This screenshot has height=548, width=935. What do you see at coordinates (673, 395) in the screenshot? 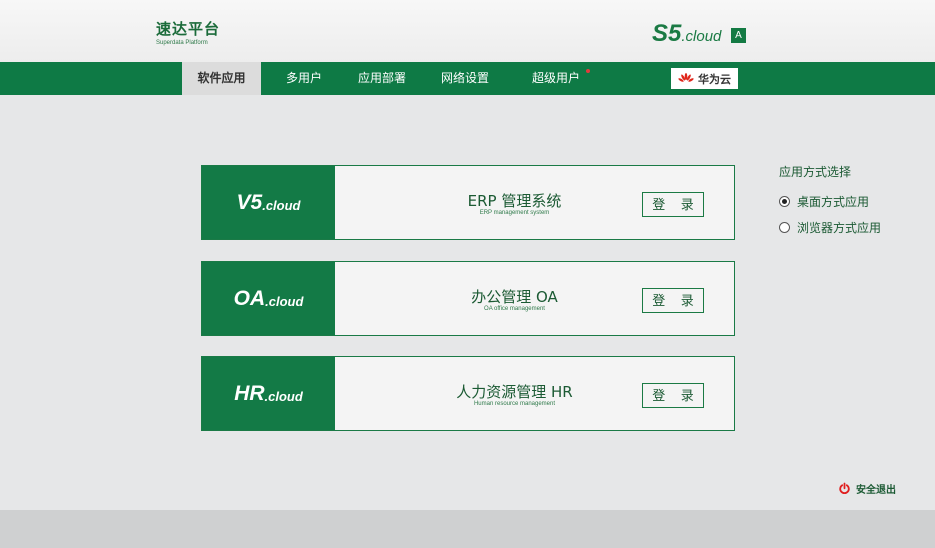
I see `login-button-hr: 登 录` at bounding box center [673, 395].